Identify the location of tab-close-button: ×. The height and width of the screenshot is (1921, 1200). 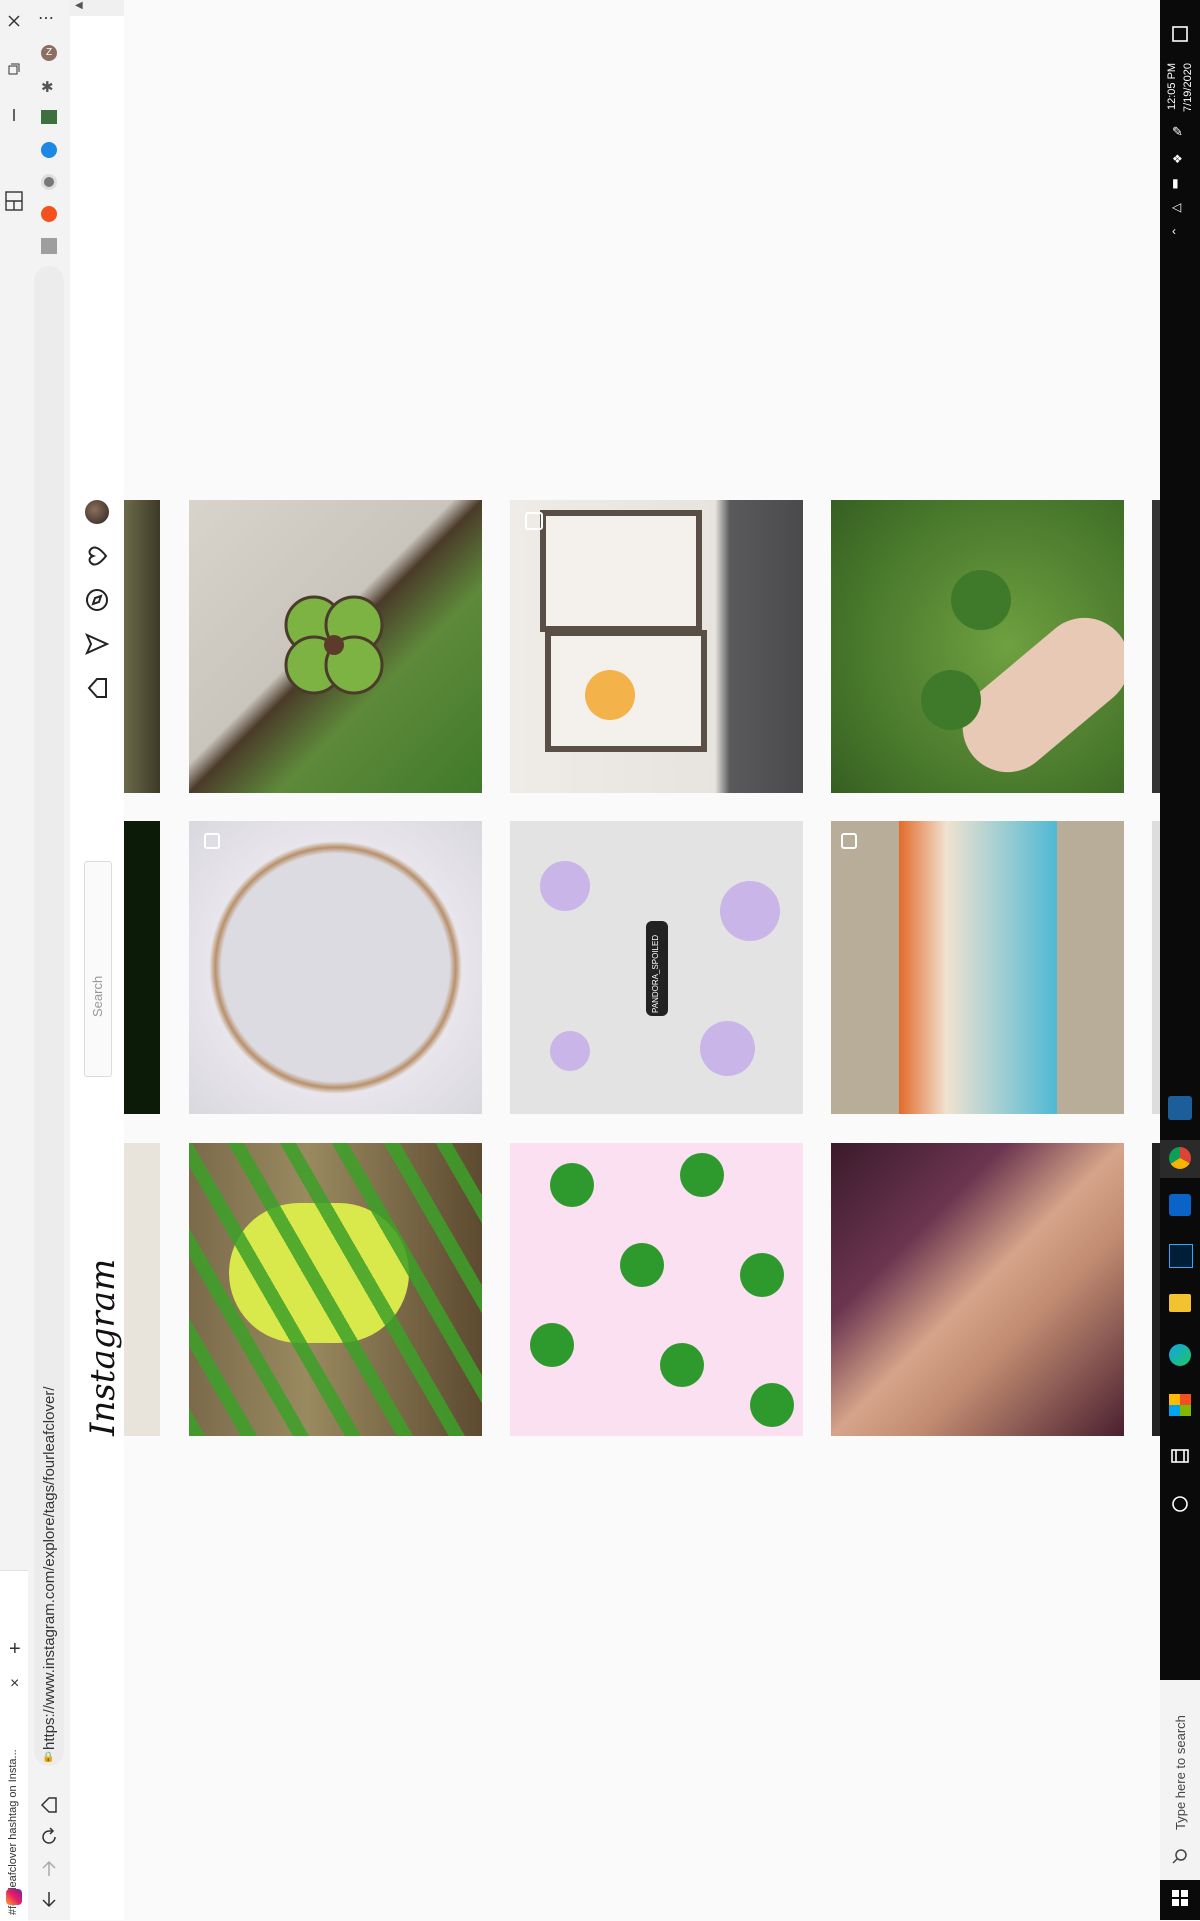
(14, 1684).